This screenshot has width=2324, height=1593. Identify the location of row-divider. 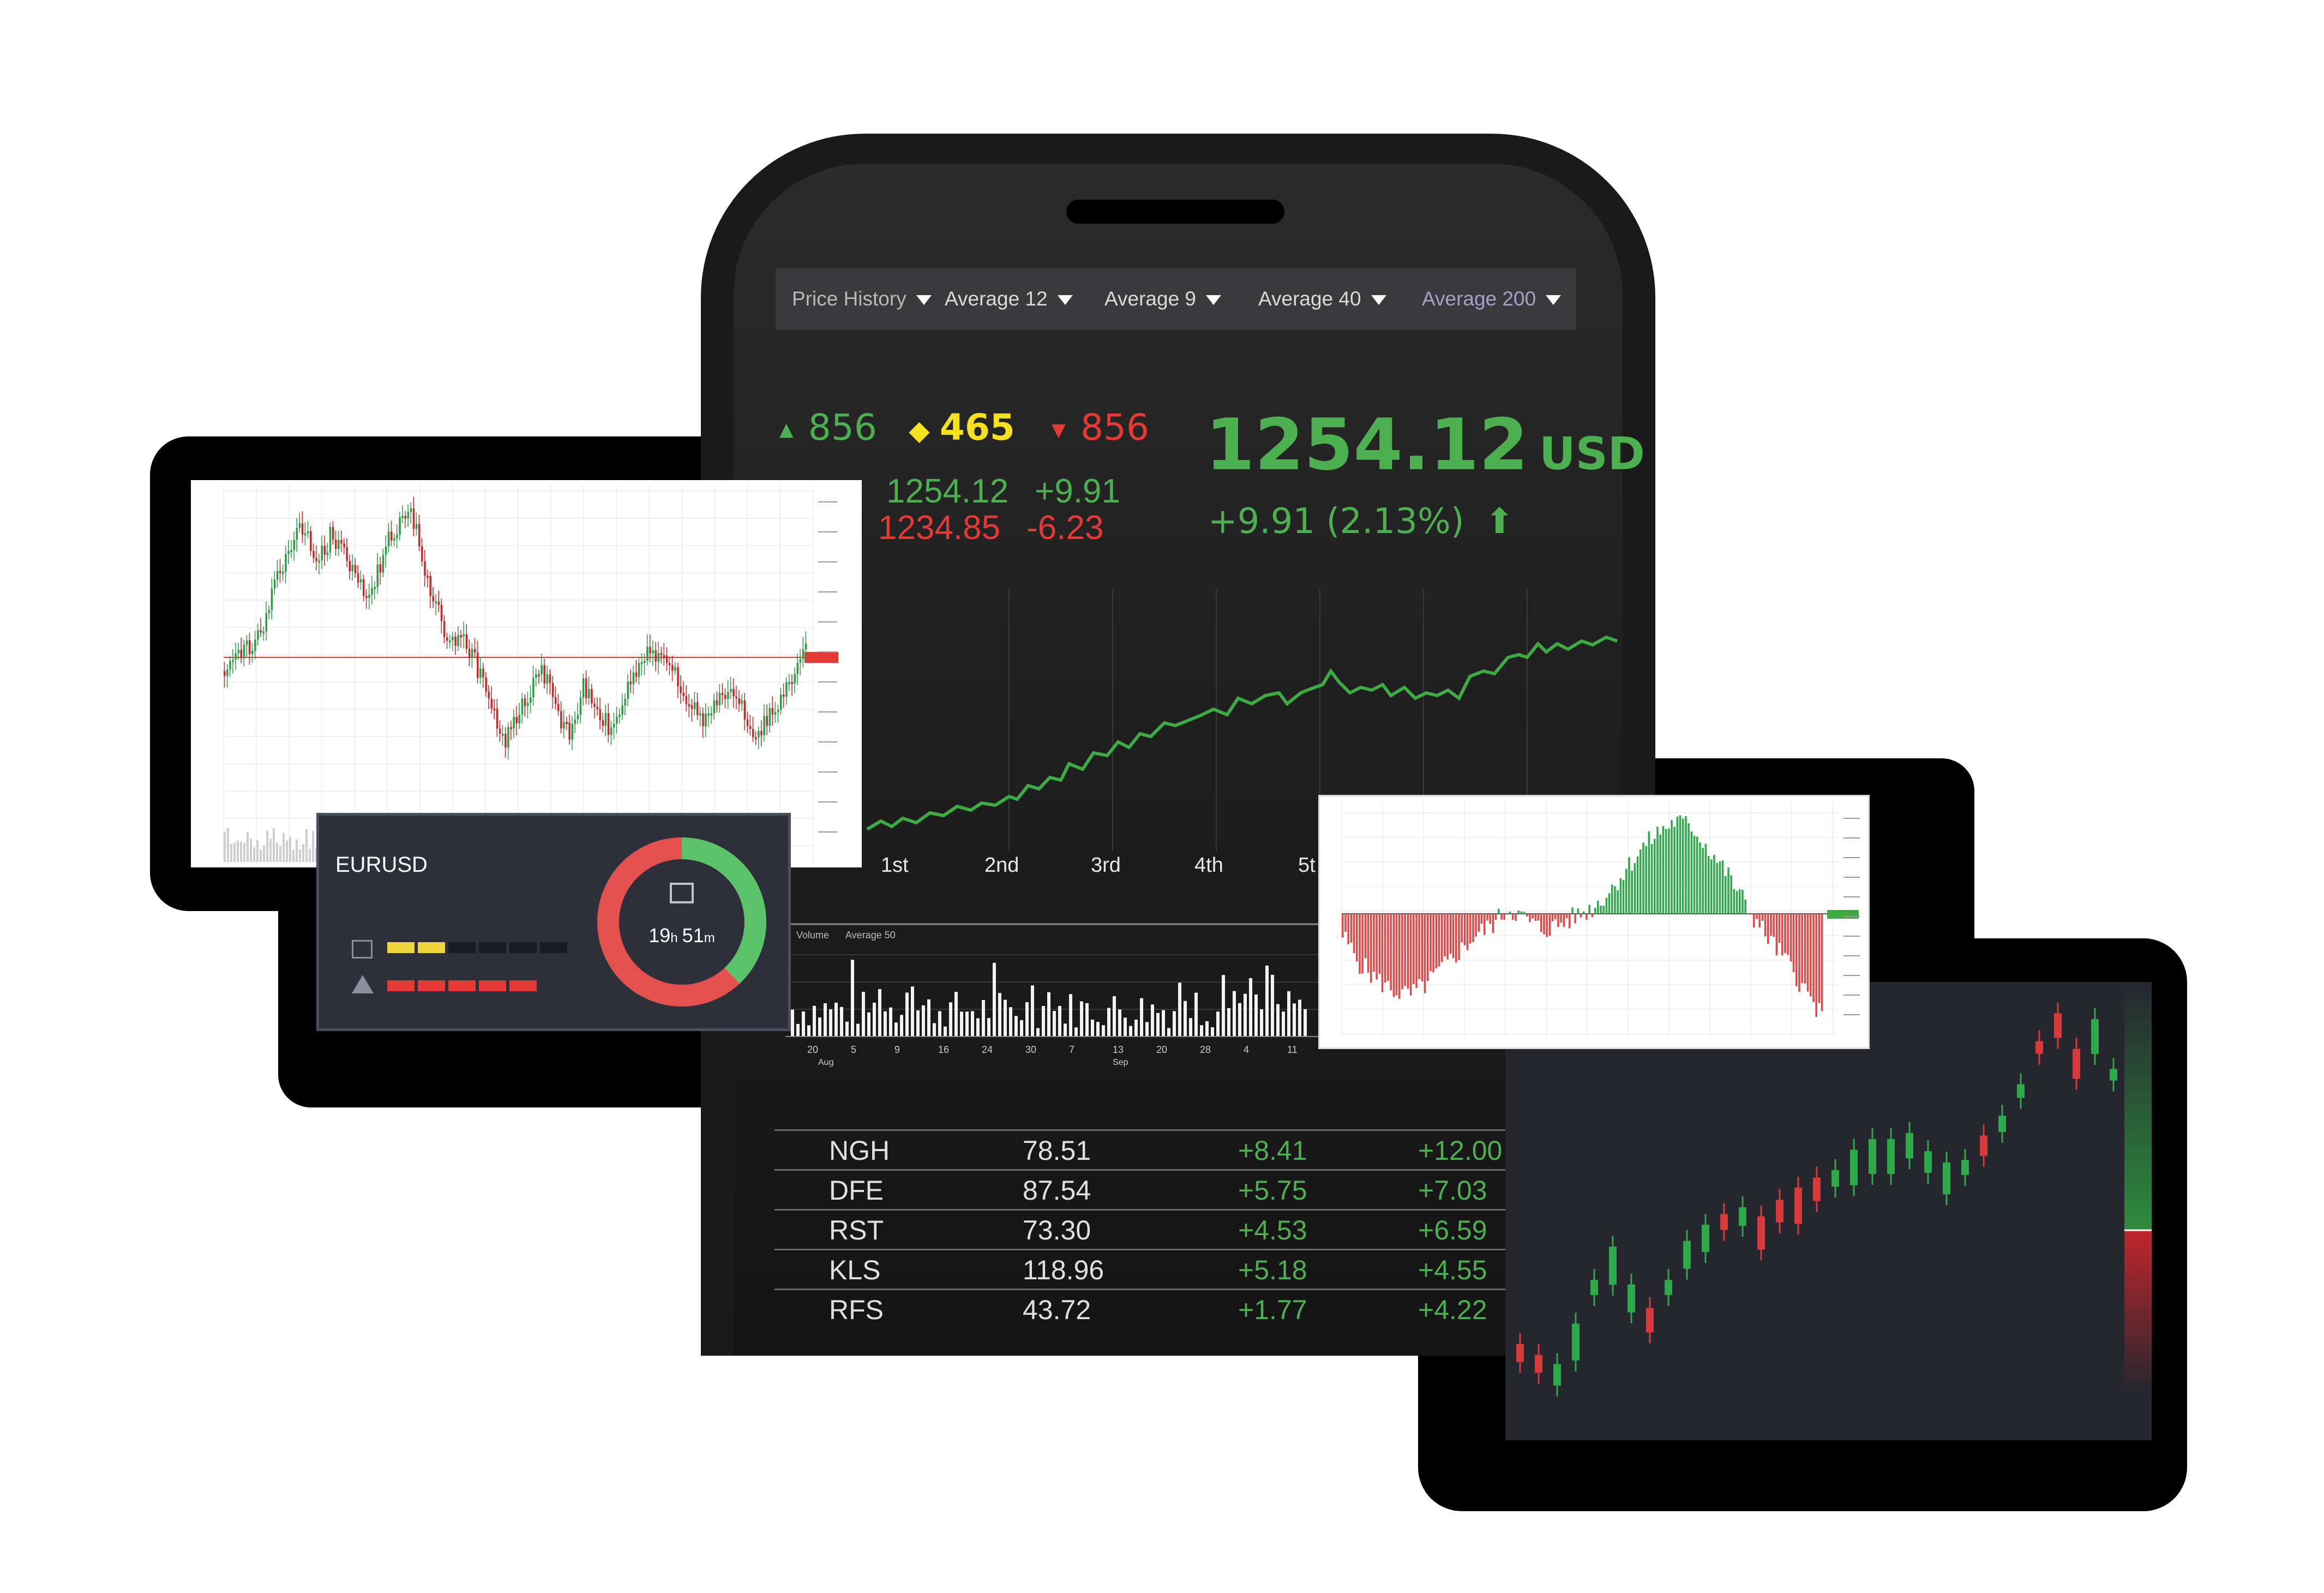
(1139, 1249).